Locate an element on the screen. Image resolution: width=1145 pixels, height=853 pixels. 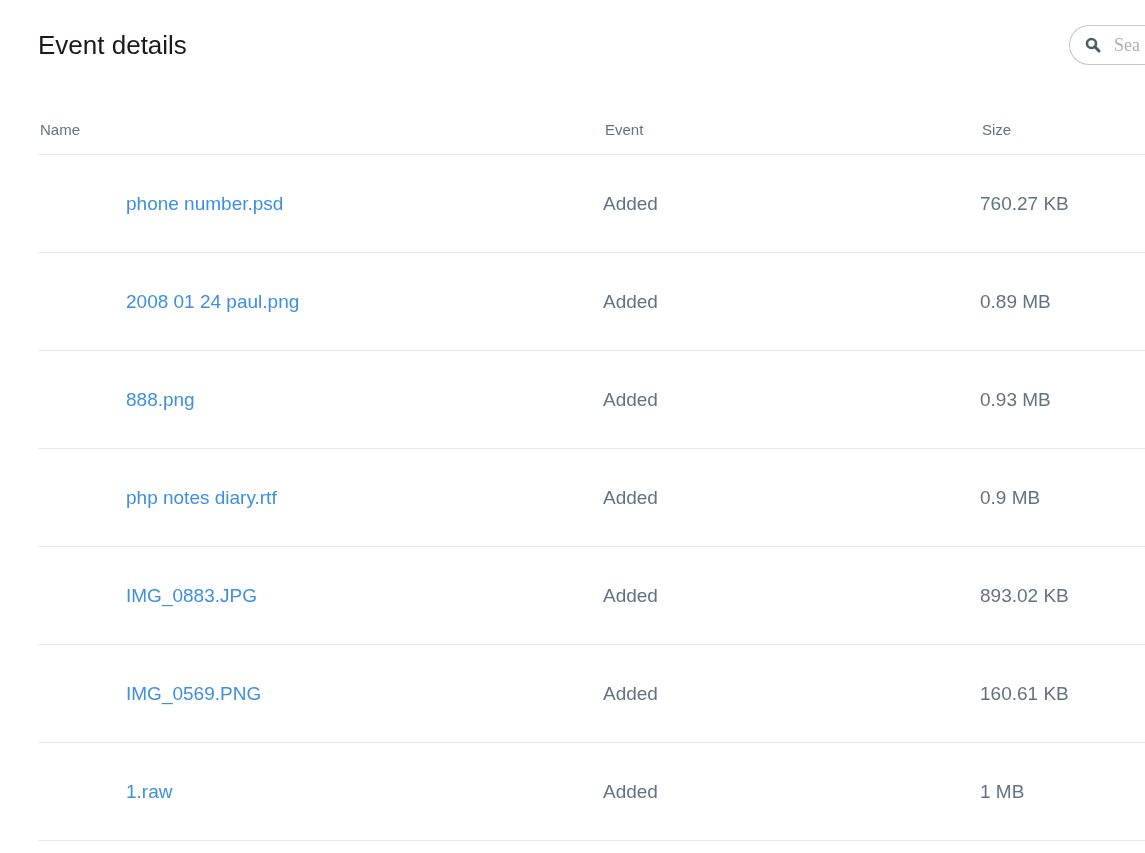
size-cell-text: 0.9 MB is located at coordinates (1011, 497).